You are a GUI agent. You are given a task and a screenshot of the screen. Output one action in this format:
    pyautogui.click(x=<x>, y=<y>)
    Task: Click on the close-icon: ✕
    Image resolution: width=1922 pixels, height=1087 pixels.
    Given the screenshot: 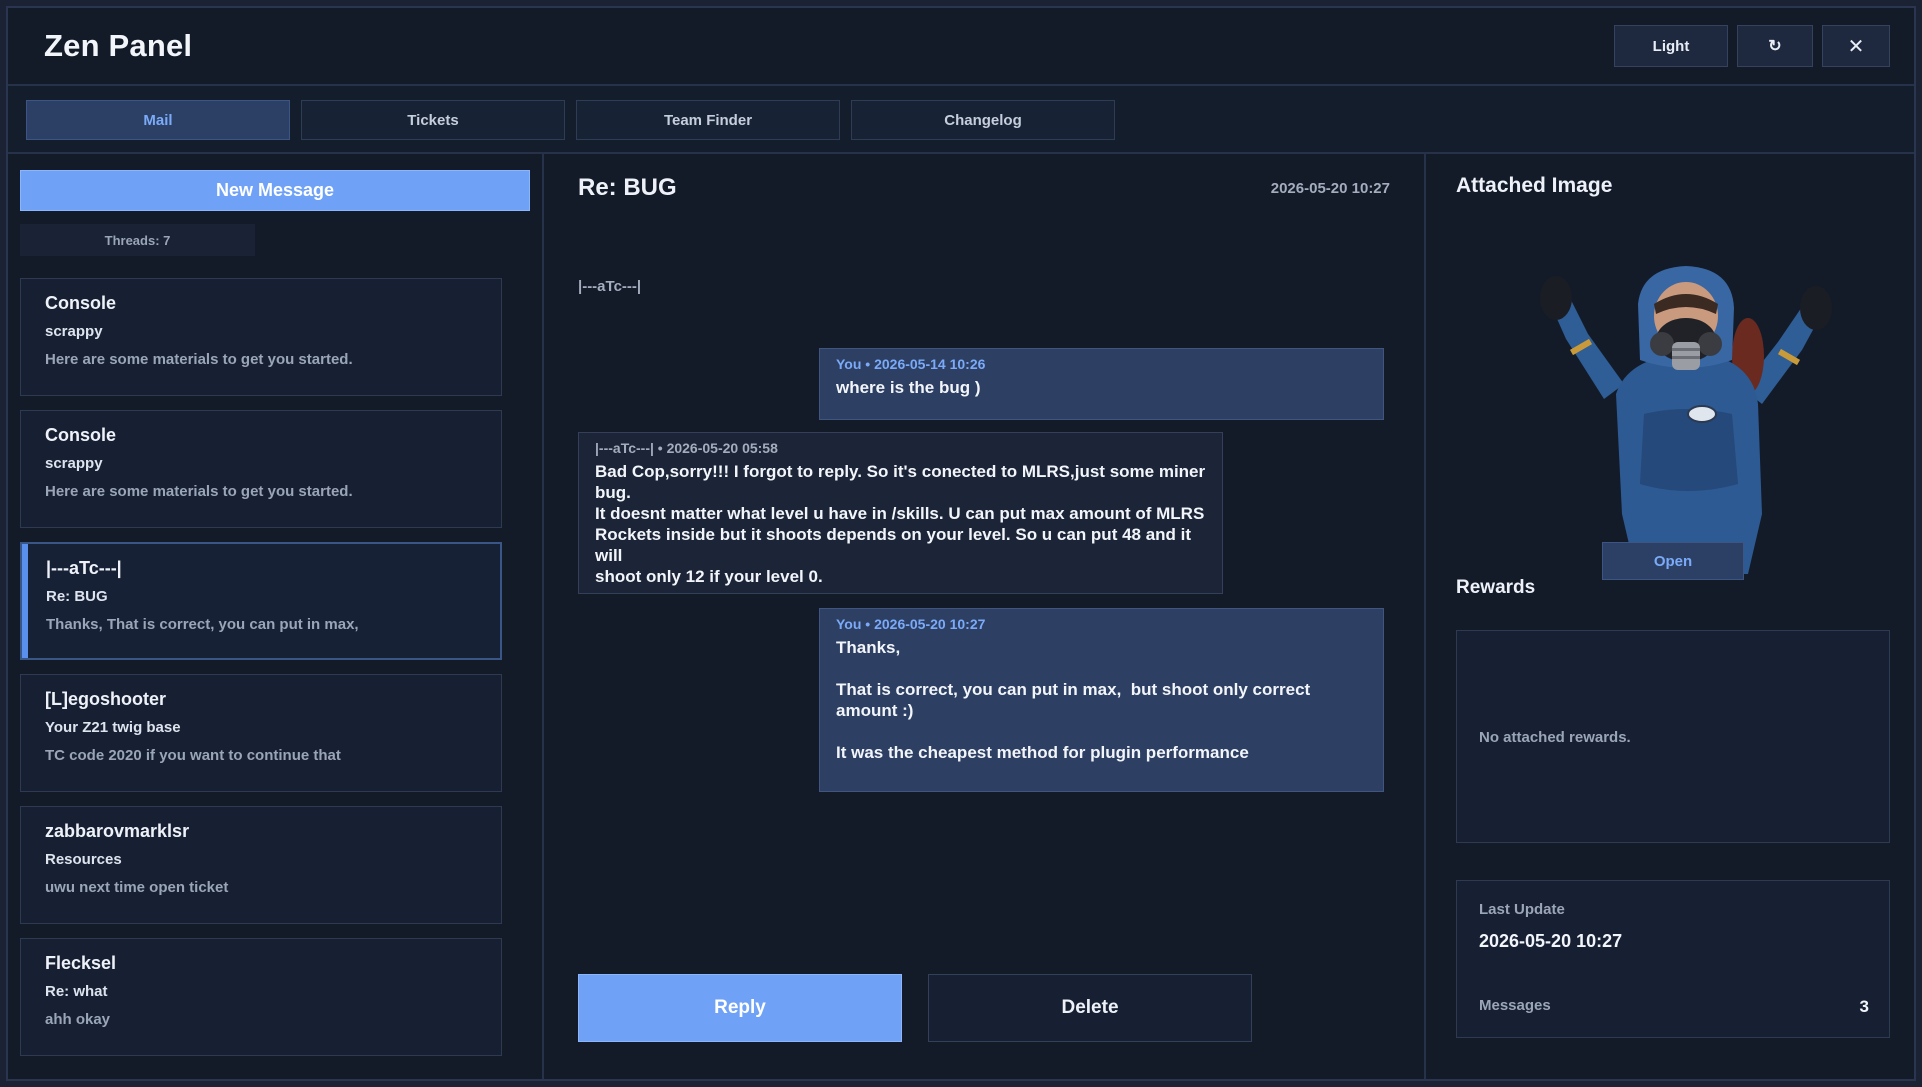 What is the action you would take?
    pyautogui.click(x=1856, y=46)
    